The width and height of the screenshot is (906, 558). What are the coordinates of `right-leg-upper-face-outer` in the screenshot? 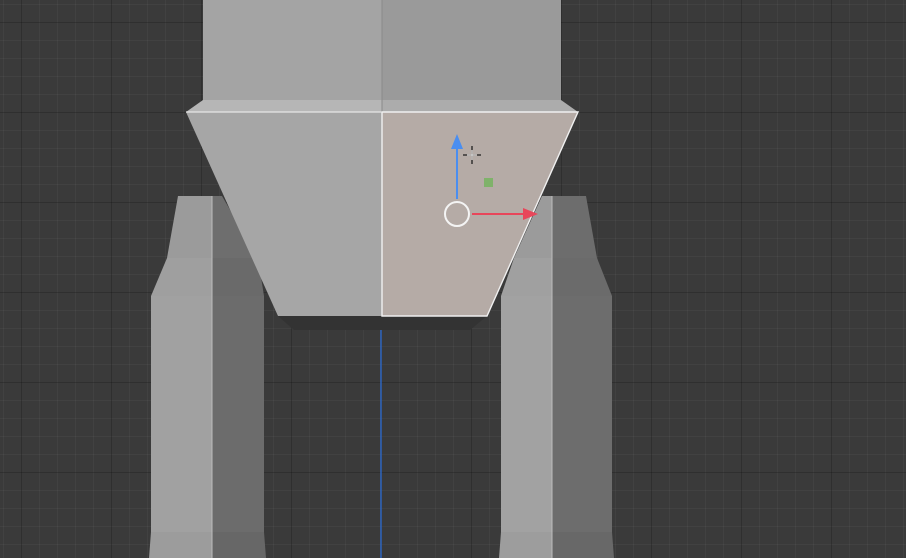 It's located at (574, 227).